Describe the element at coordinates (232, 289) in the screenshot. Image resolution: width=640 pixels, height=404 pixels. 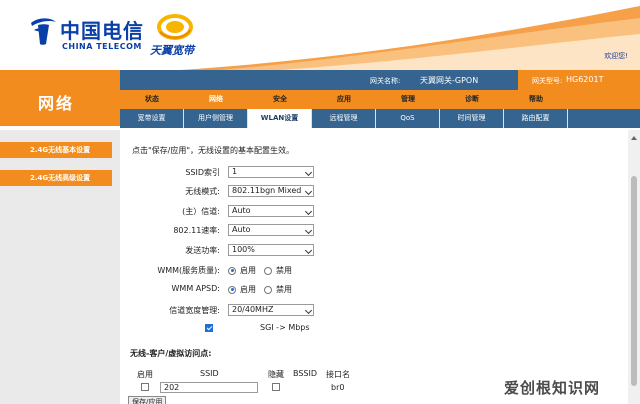
I see `wmm-apsd-enable-radio` at that location.